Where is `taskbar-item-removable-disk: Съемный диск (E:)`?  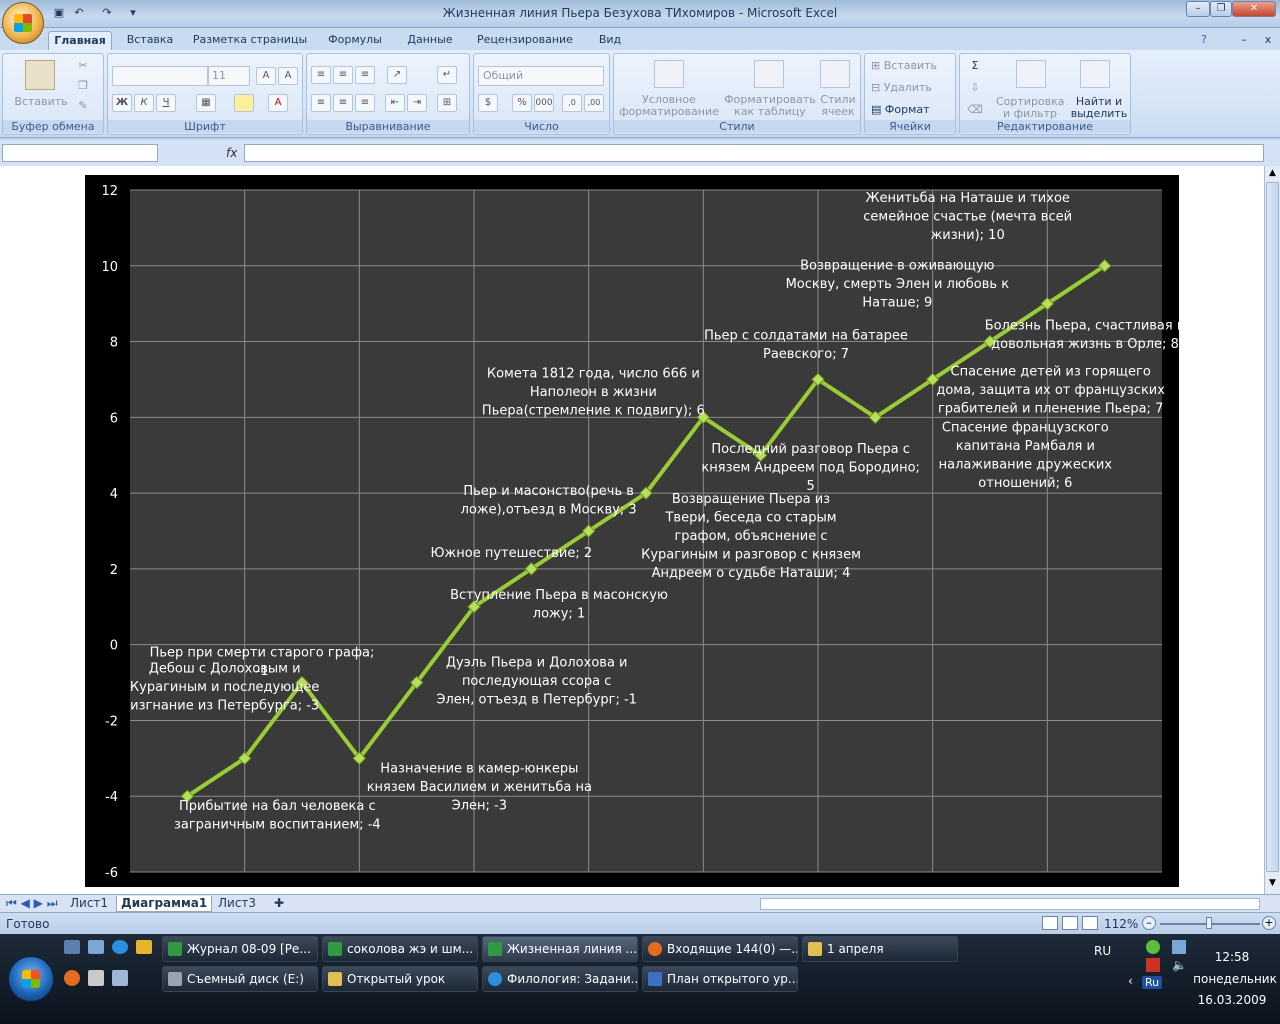 taskbar-item-removable-disk: Съемный диск (E:) is located at coordinates (240, 979).